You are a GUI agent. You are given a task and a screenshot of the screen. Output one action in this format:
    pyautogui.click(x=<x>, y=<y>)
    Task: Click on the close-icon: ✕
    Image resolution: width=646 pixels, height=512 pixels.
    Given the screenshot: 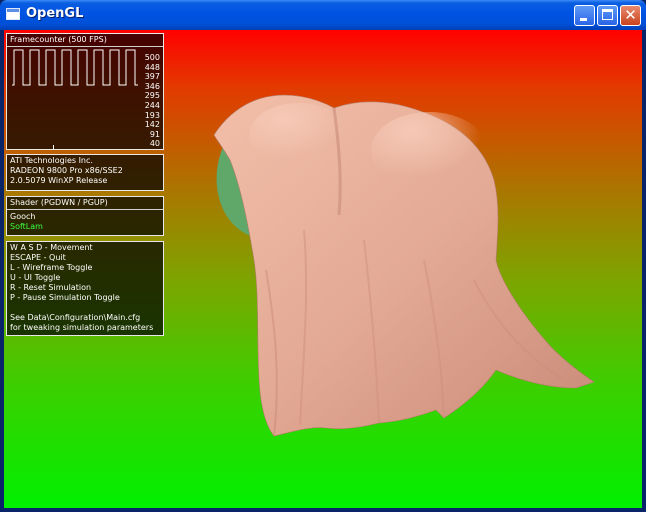 What is the action you would take?
    pyautogui.click(x=630, y=15)
    